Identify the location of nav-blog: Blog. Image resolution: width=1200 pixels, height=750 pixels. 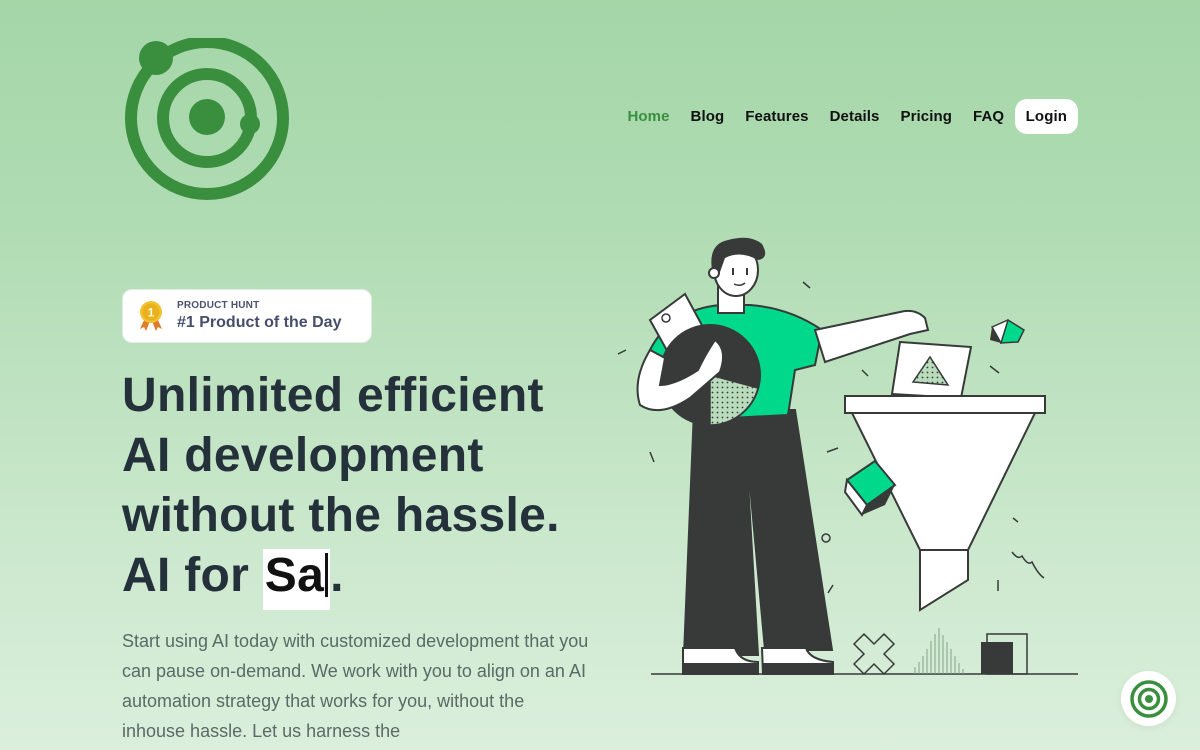
(707, 116).